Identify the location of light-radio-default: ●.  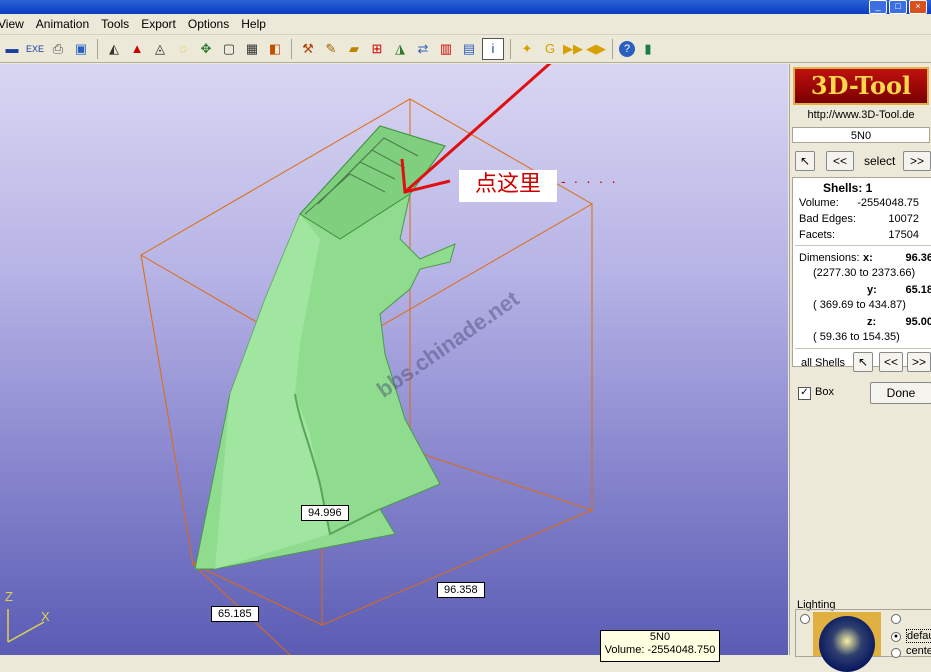
(896, 637).